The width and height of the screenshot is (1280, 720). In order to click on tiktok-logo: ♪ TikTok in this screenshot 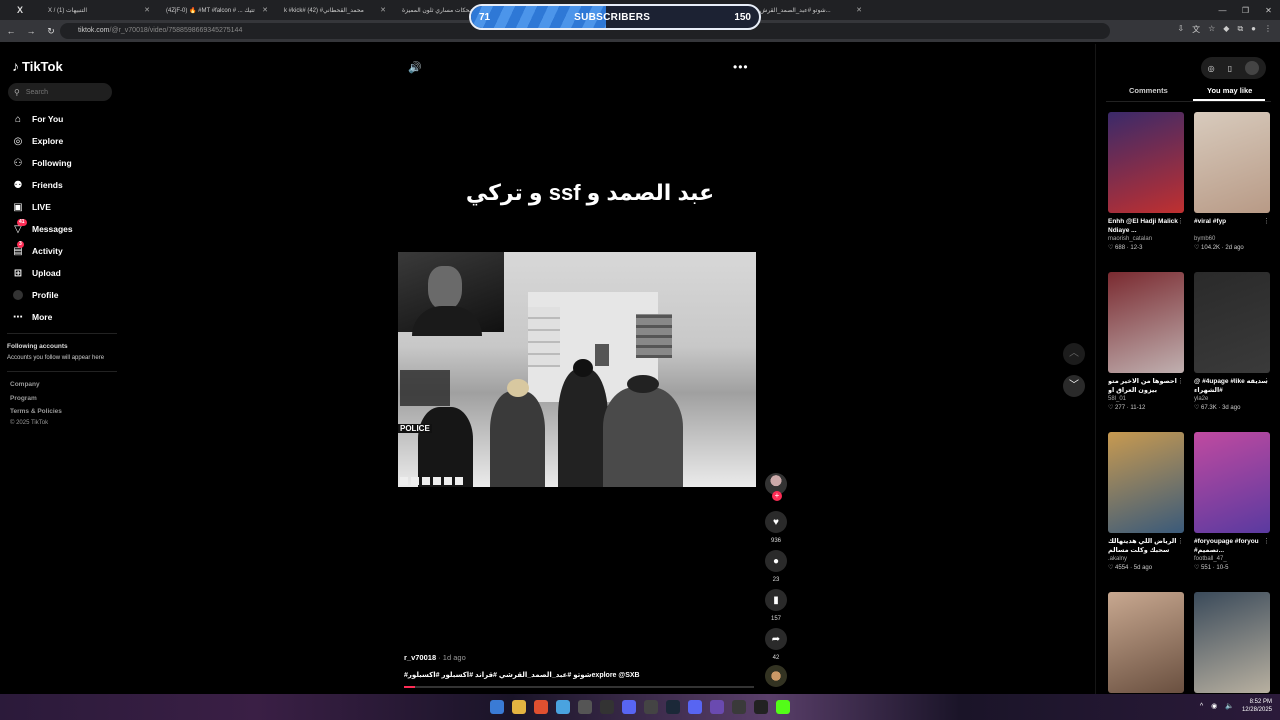, I will do `click(37, 66)`.